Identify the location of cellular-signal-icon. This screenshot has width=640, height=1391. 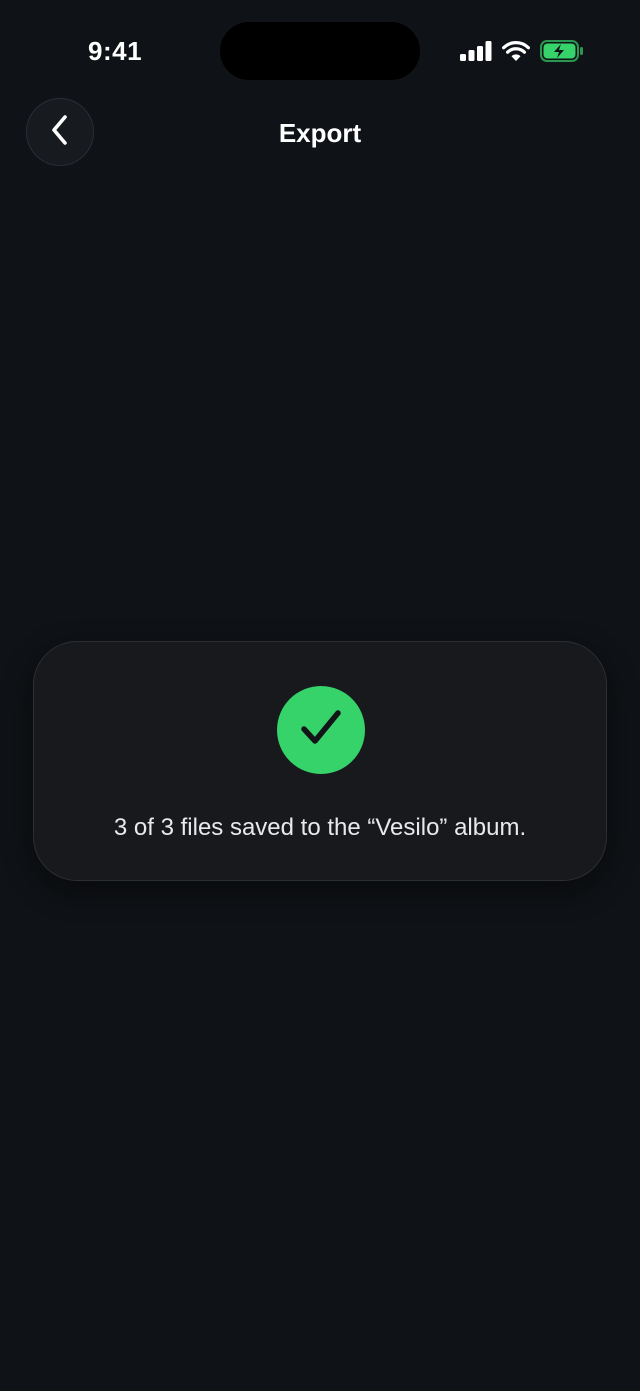
(476, 53).